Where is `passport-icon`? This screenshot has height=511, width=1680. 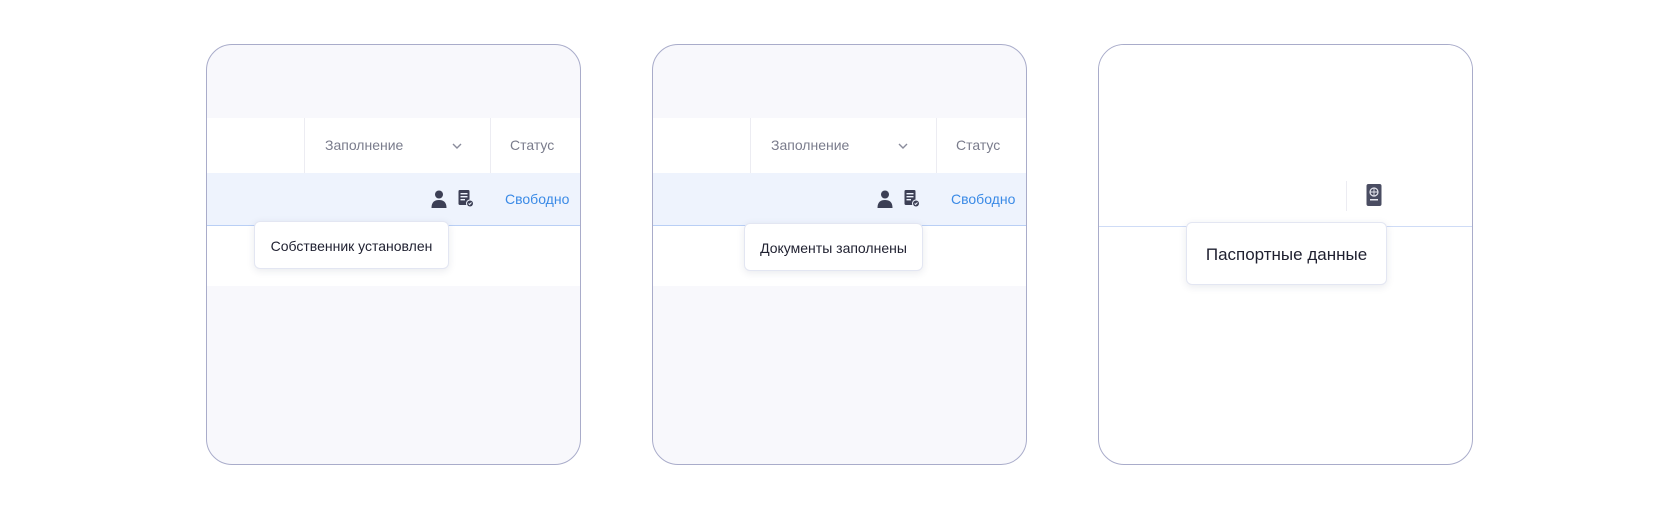
passport-icon is located at coordinates (1374, 195).